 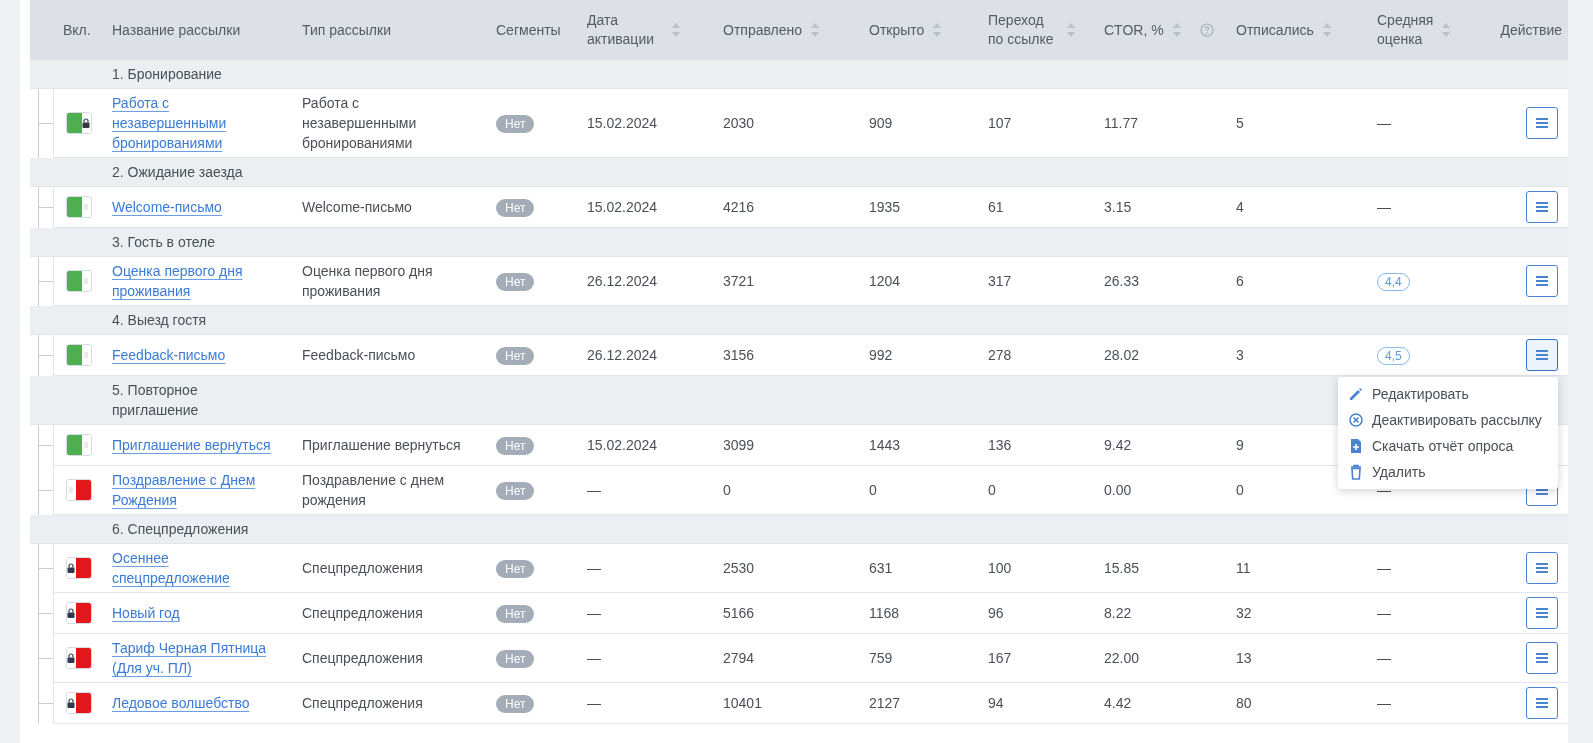 I want to click on mailing-link: Поздравление с Днем Рождения, so click(x=193, y=490).